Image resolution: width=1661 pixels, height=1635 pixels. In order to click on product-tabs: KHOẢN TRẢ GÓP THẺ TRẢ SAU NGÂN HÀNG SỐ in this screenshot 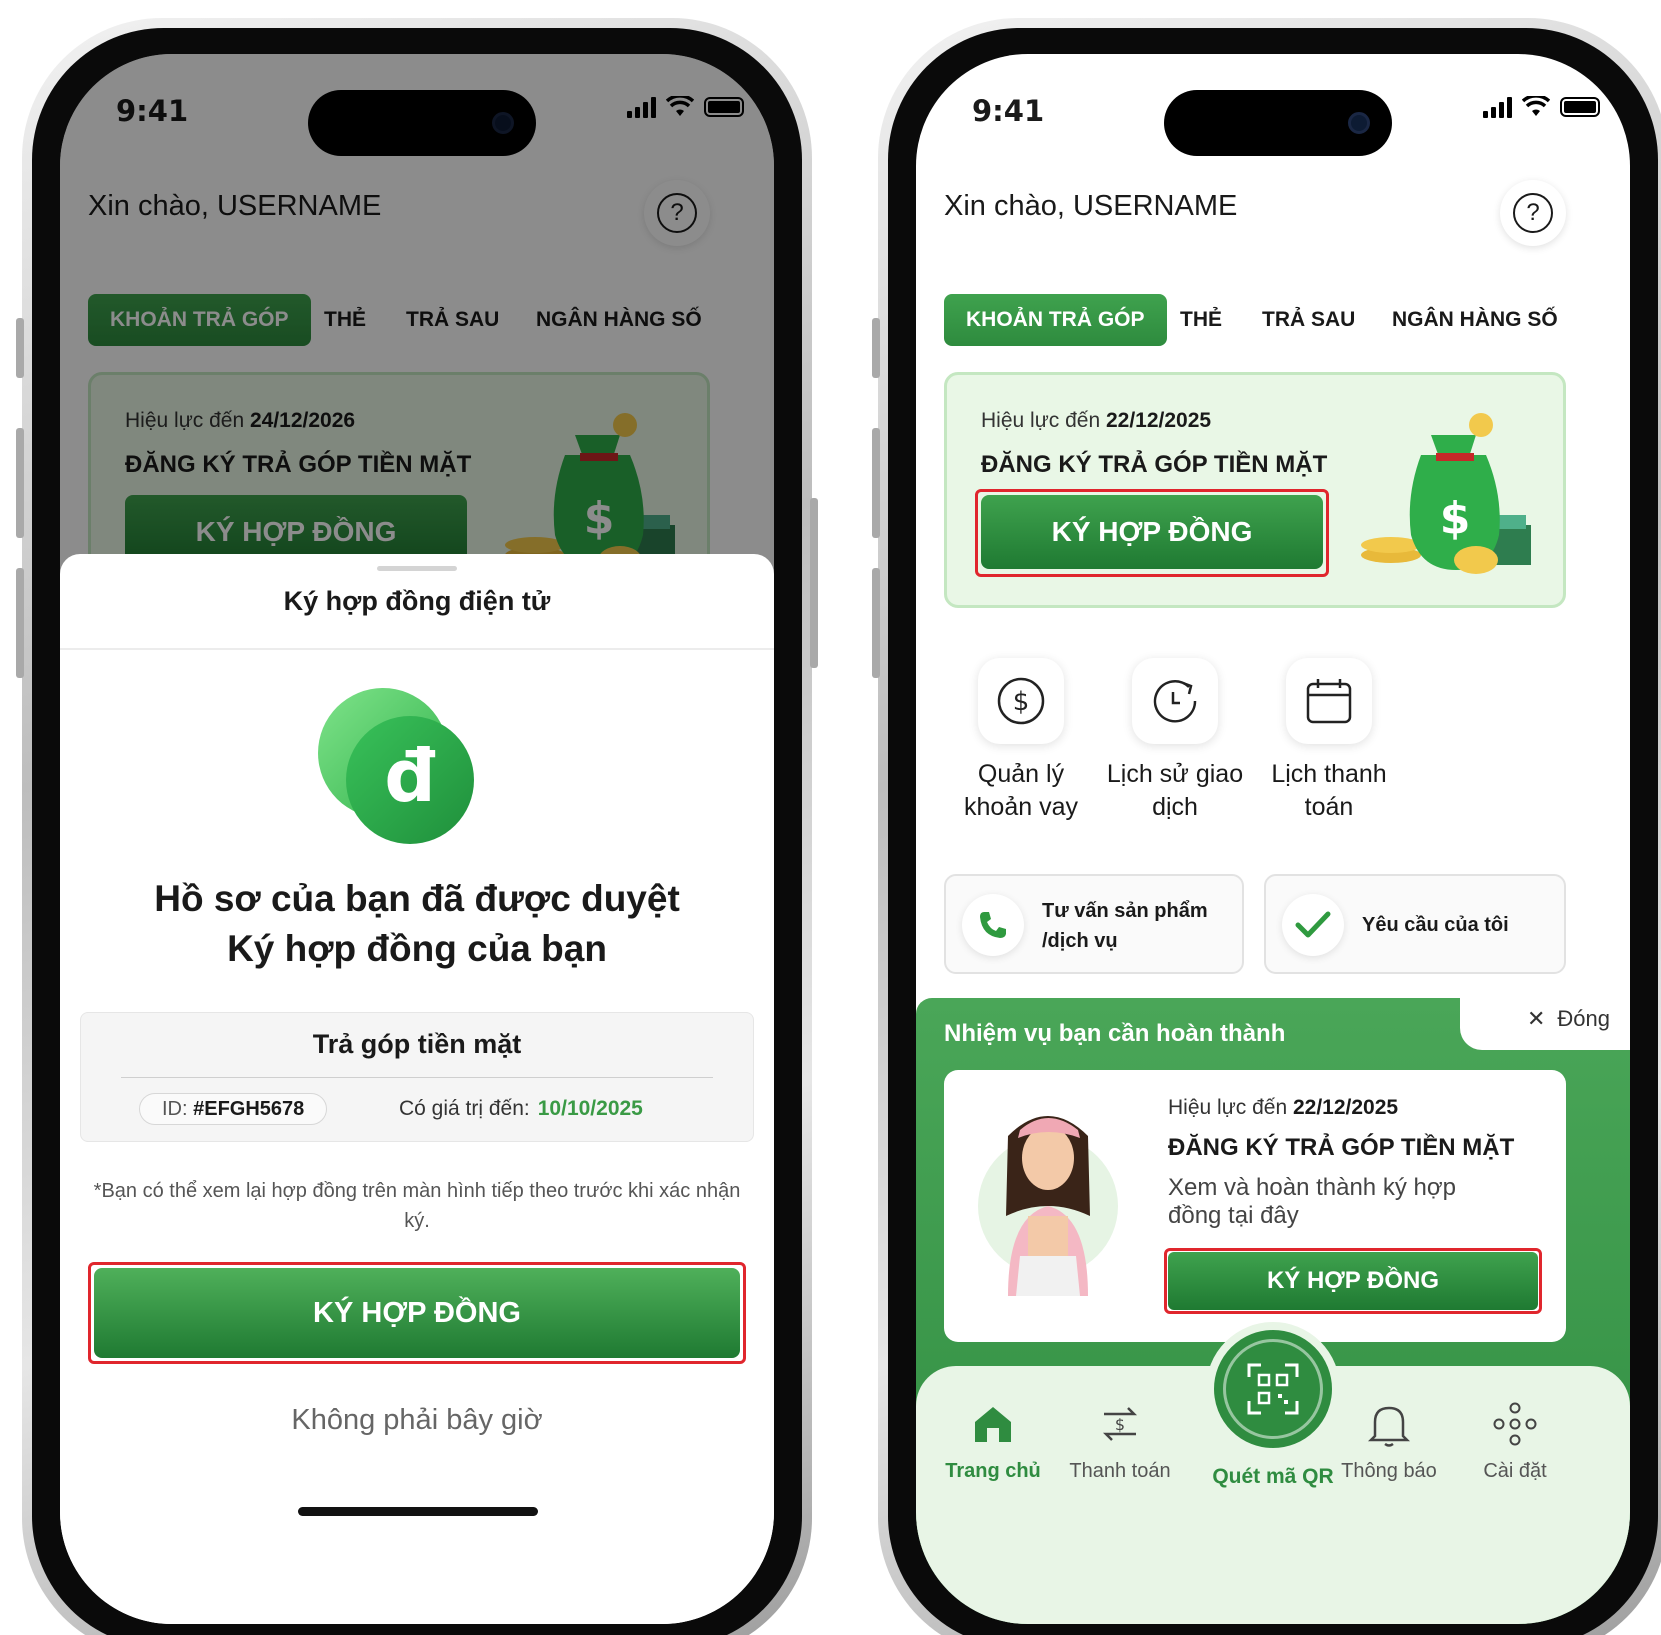, I will do `click(1277, 320)`.